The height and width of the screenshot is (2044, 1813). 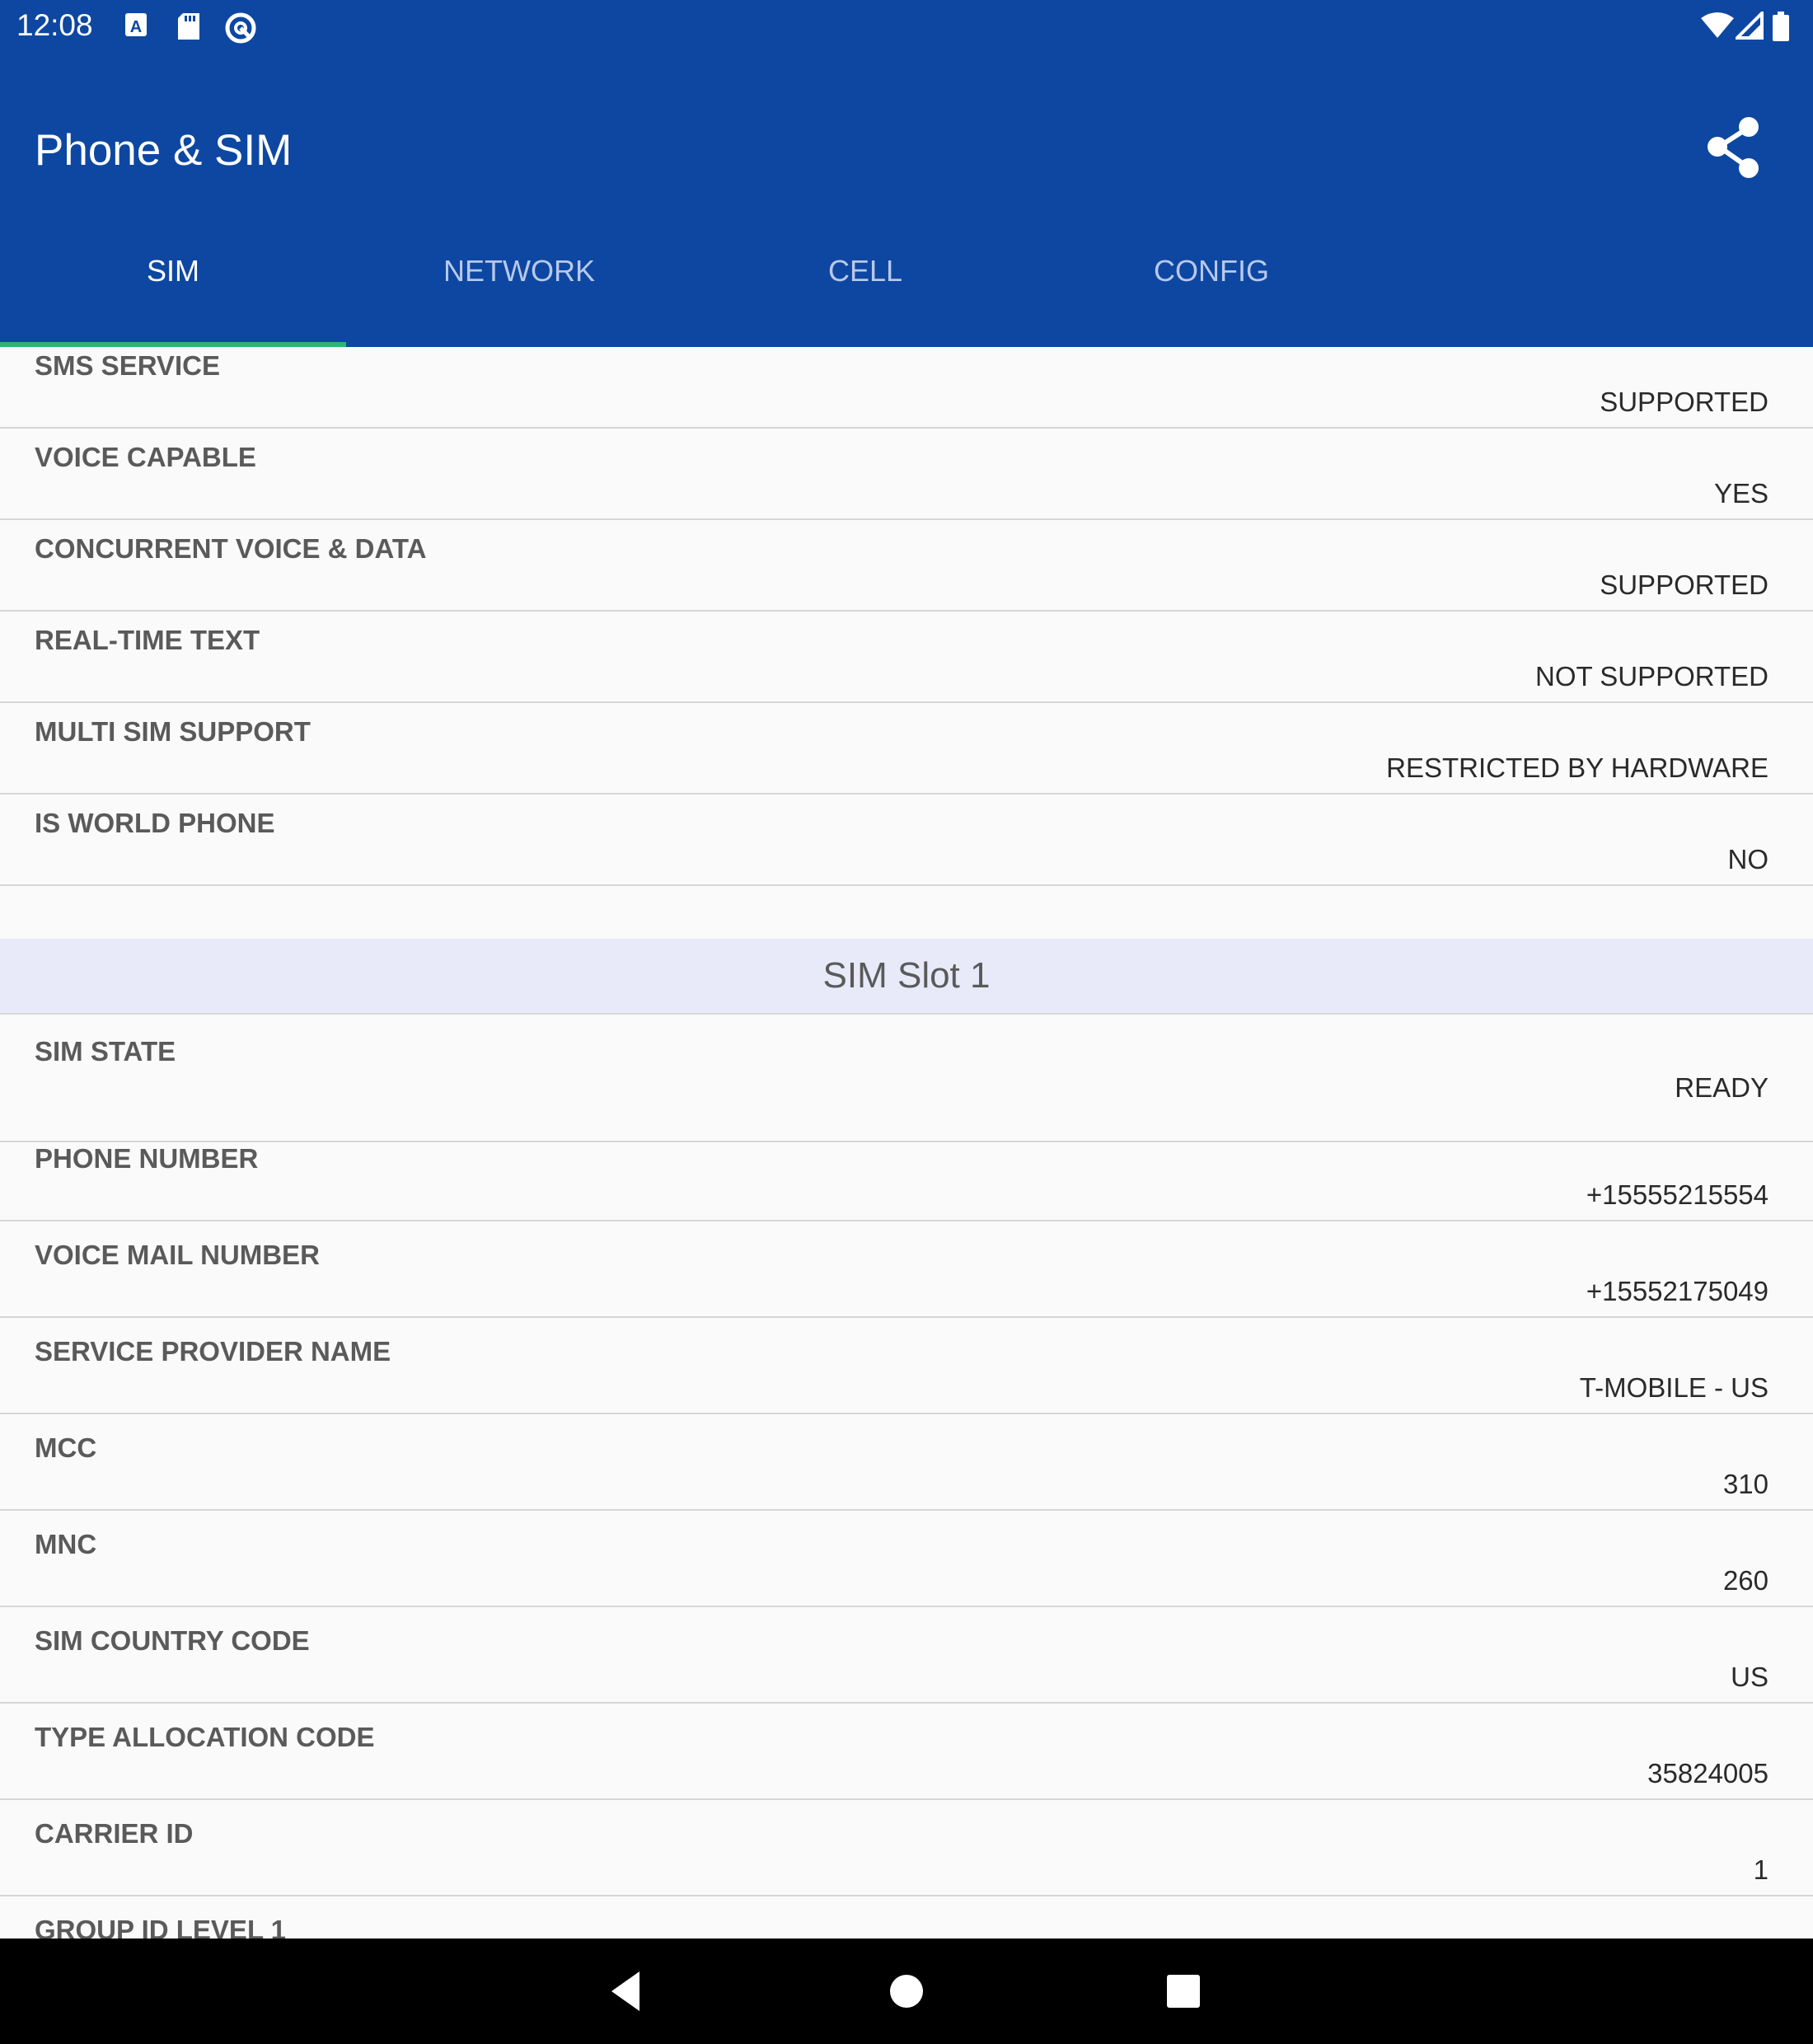 I want to click on row-label: SIM COUNTRY CODE, so click(x=173, y=1640).